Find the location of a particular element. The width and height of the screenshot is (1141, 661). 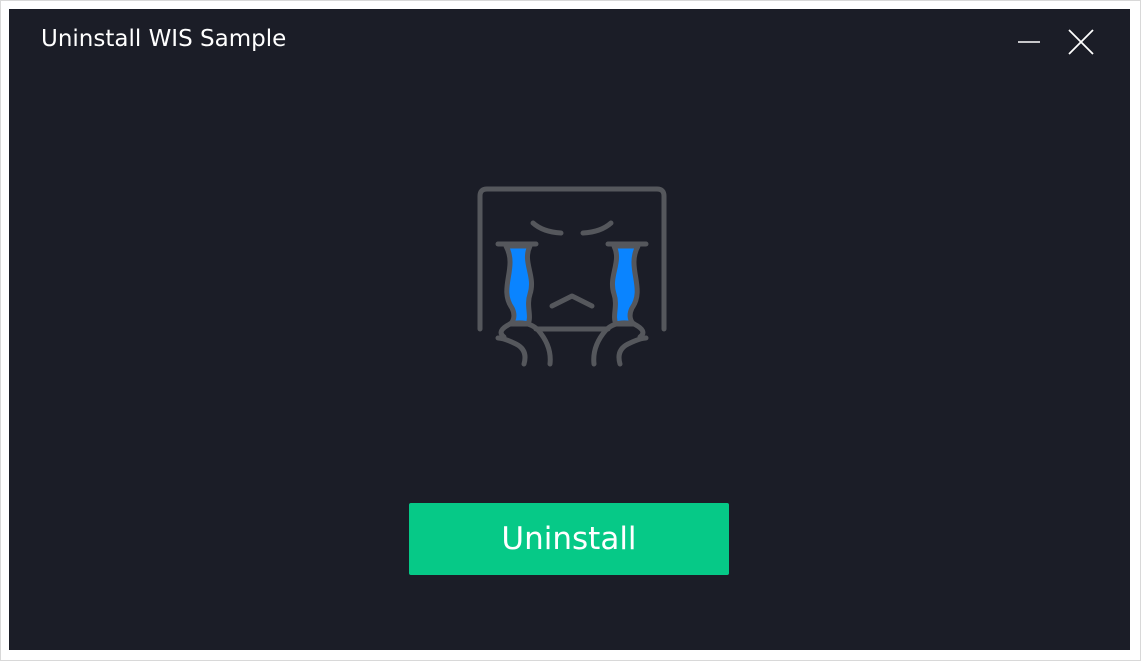

crying-face-illustration is located at coordinates (571, 279).